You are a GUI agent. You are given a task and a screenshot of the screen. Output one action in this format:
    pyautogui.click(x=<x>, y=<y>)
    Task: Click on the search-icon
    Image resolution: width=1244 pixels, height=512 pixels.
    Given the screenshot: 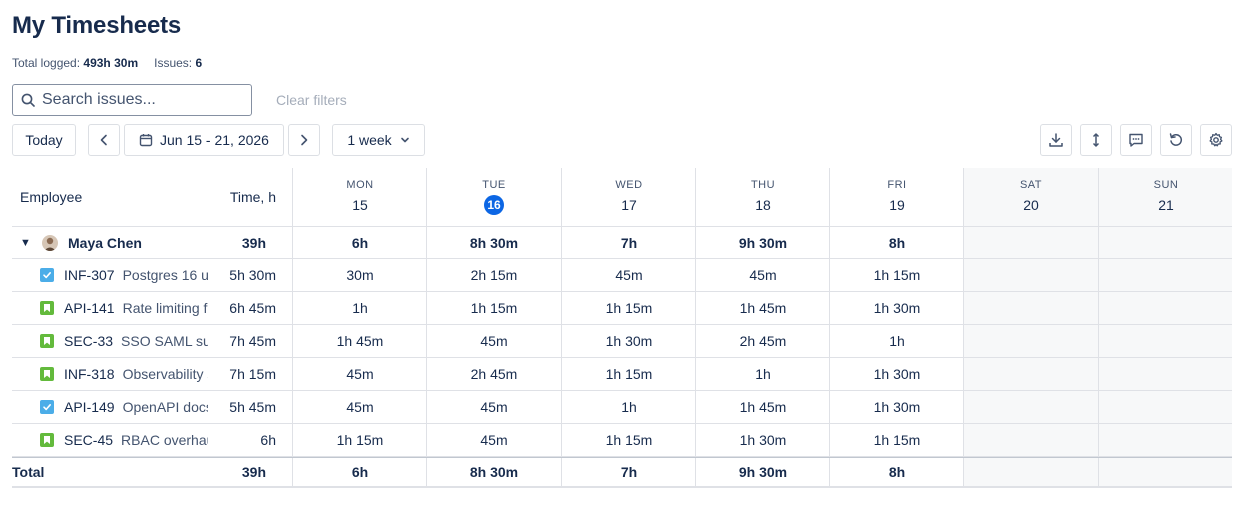 What is the action you would take?
    pyautogui.click(x=28, y=100)
    